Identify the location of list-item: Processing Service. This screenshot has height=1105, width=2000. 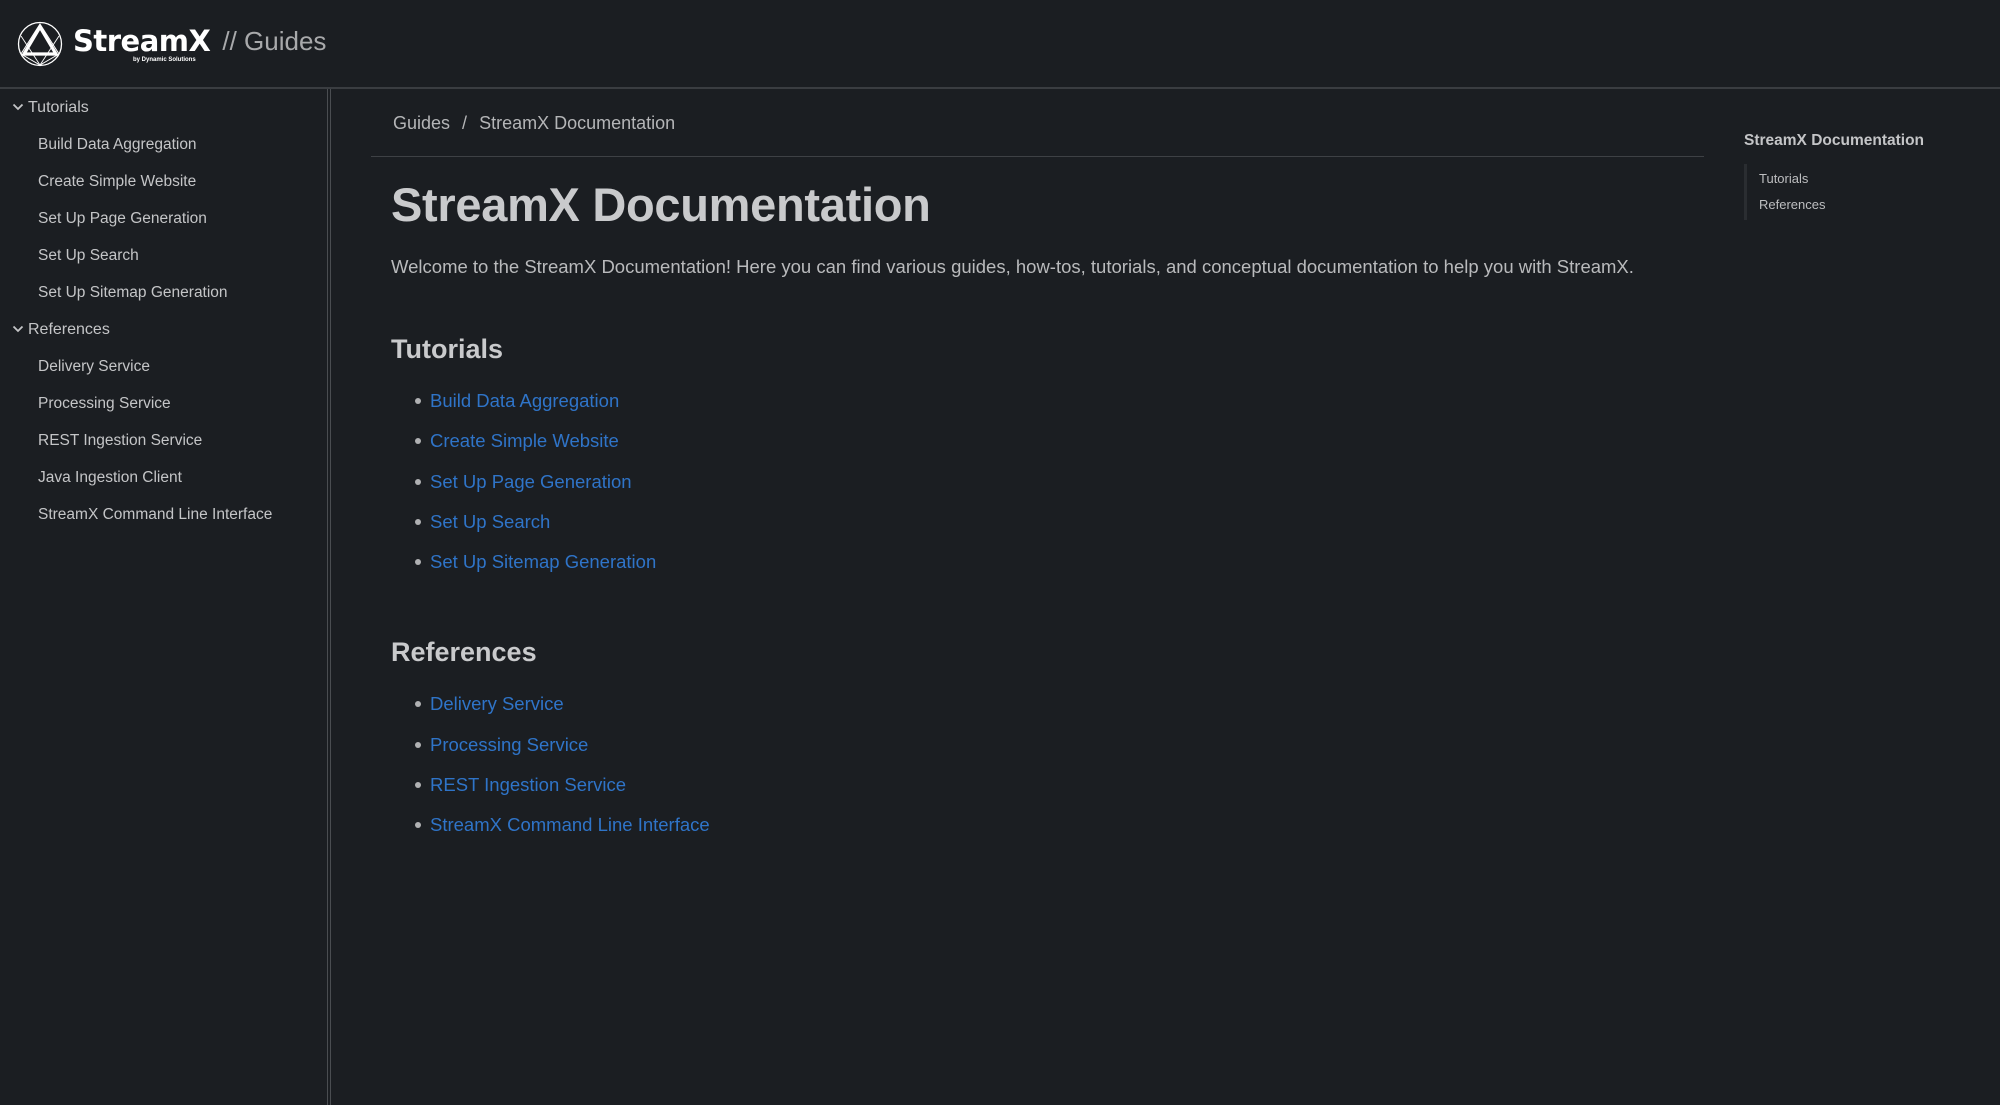
(1057, 750).